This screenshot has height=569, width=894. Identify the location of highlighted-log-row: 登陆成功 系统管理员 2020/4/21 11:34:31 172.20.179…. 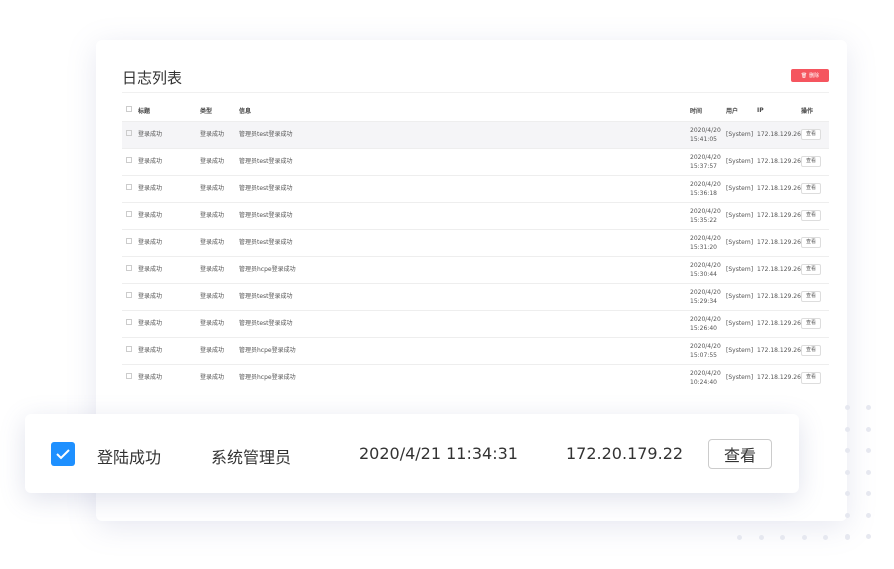
(412, 453).